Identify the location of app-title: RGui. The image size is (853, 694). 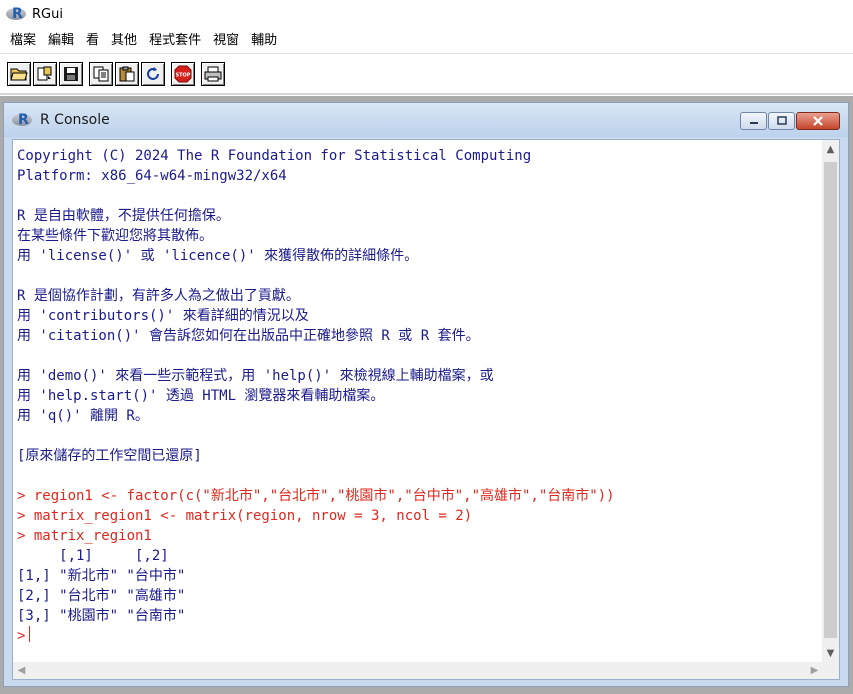
(47, 14).